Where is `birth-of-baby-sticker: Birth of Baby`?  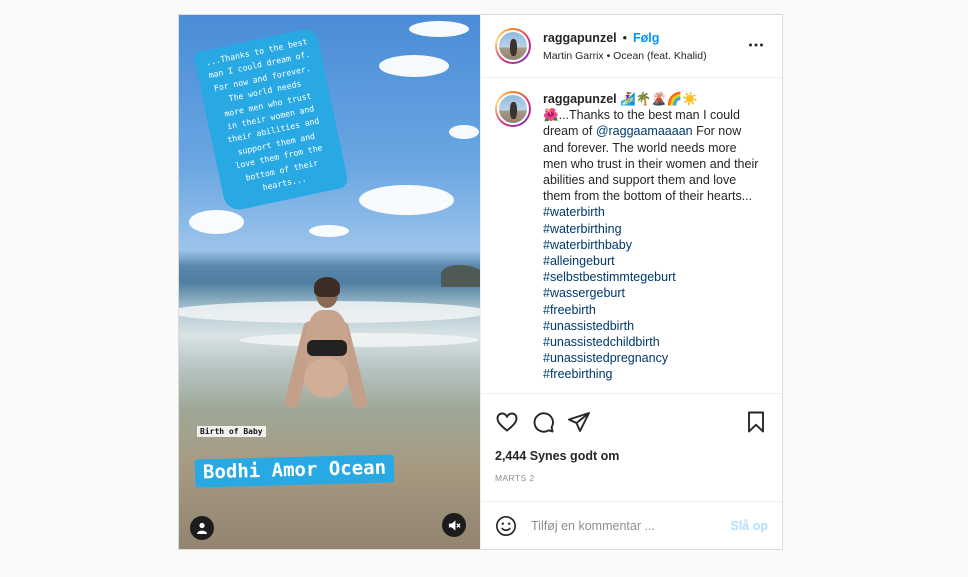 birth-of-baby-sticker: Birth of Baby is located at coordinates (231, 431).